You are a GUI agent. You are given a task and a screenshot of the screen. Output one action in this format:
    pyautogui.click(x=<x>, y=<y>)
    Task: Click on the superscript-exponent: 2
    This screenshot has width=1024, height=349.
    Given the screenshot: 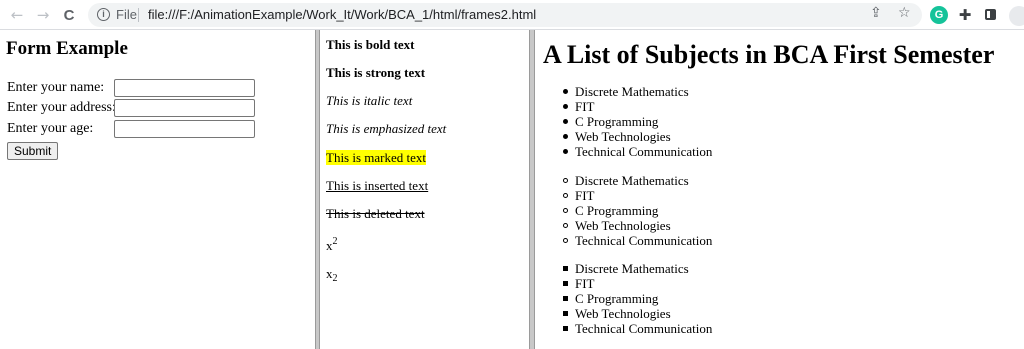 What is the action you would take?
    pyautogui.click(x=335, y=241)
    